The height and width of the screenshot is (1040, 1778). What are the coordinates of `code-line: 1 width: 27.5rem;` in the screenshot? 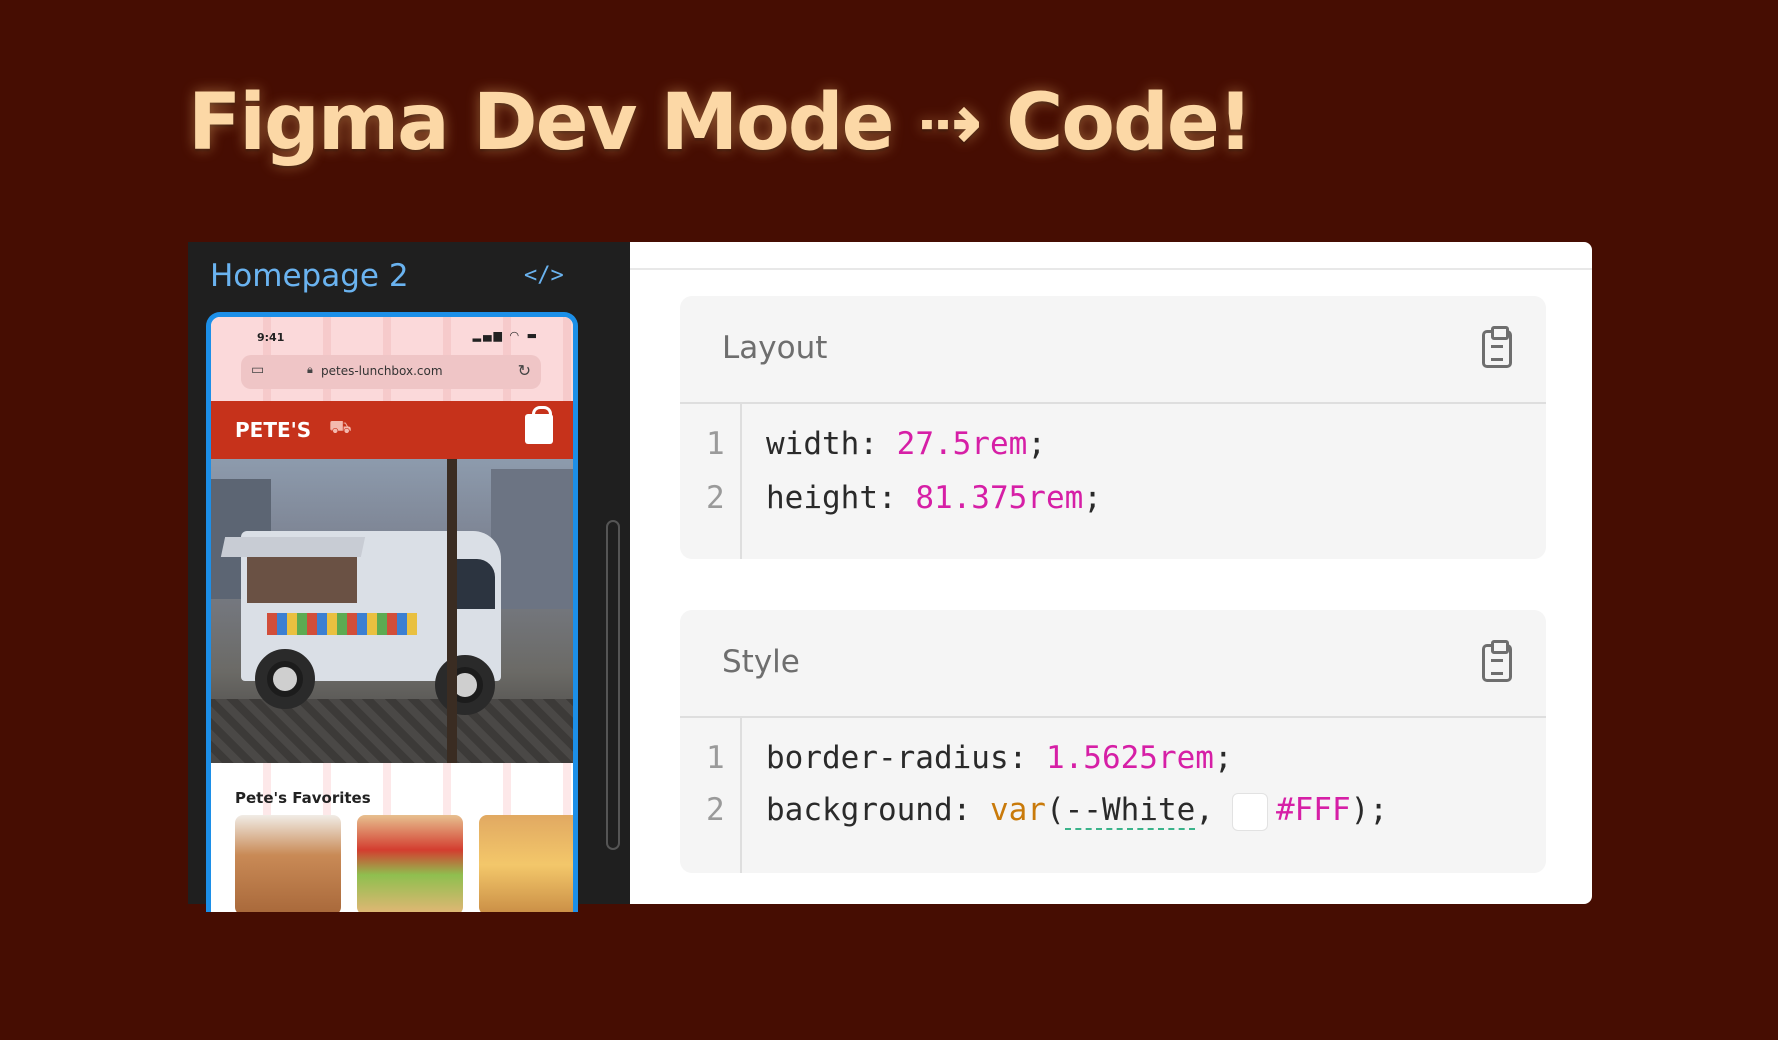 It's located at (1113, 444).